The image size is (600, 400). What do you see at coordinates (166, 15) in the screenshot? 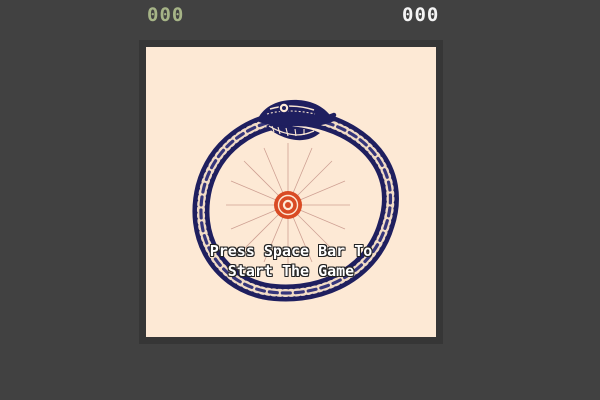
I see `player-one-score: 000` at bounding box center [166, 15].